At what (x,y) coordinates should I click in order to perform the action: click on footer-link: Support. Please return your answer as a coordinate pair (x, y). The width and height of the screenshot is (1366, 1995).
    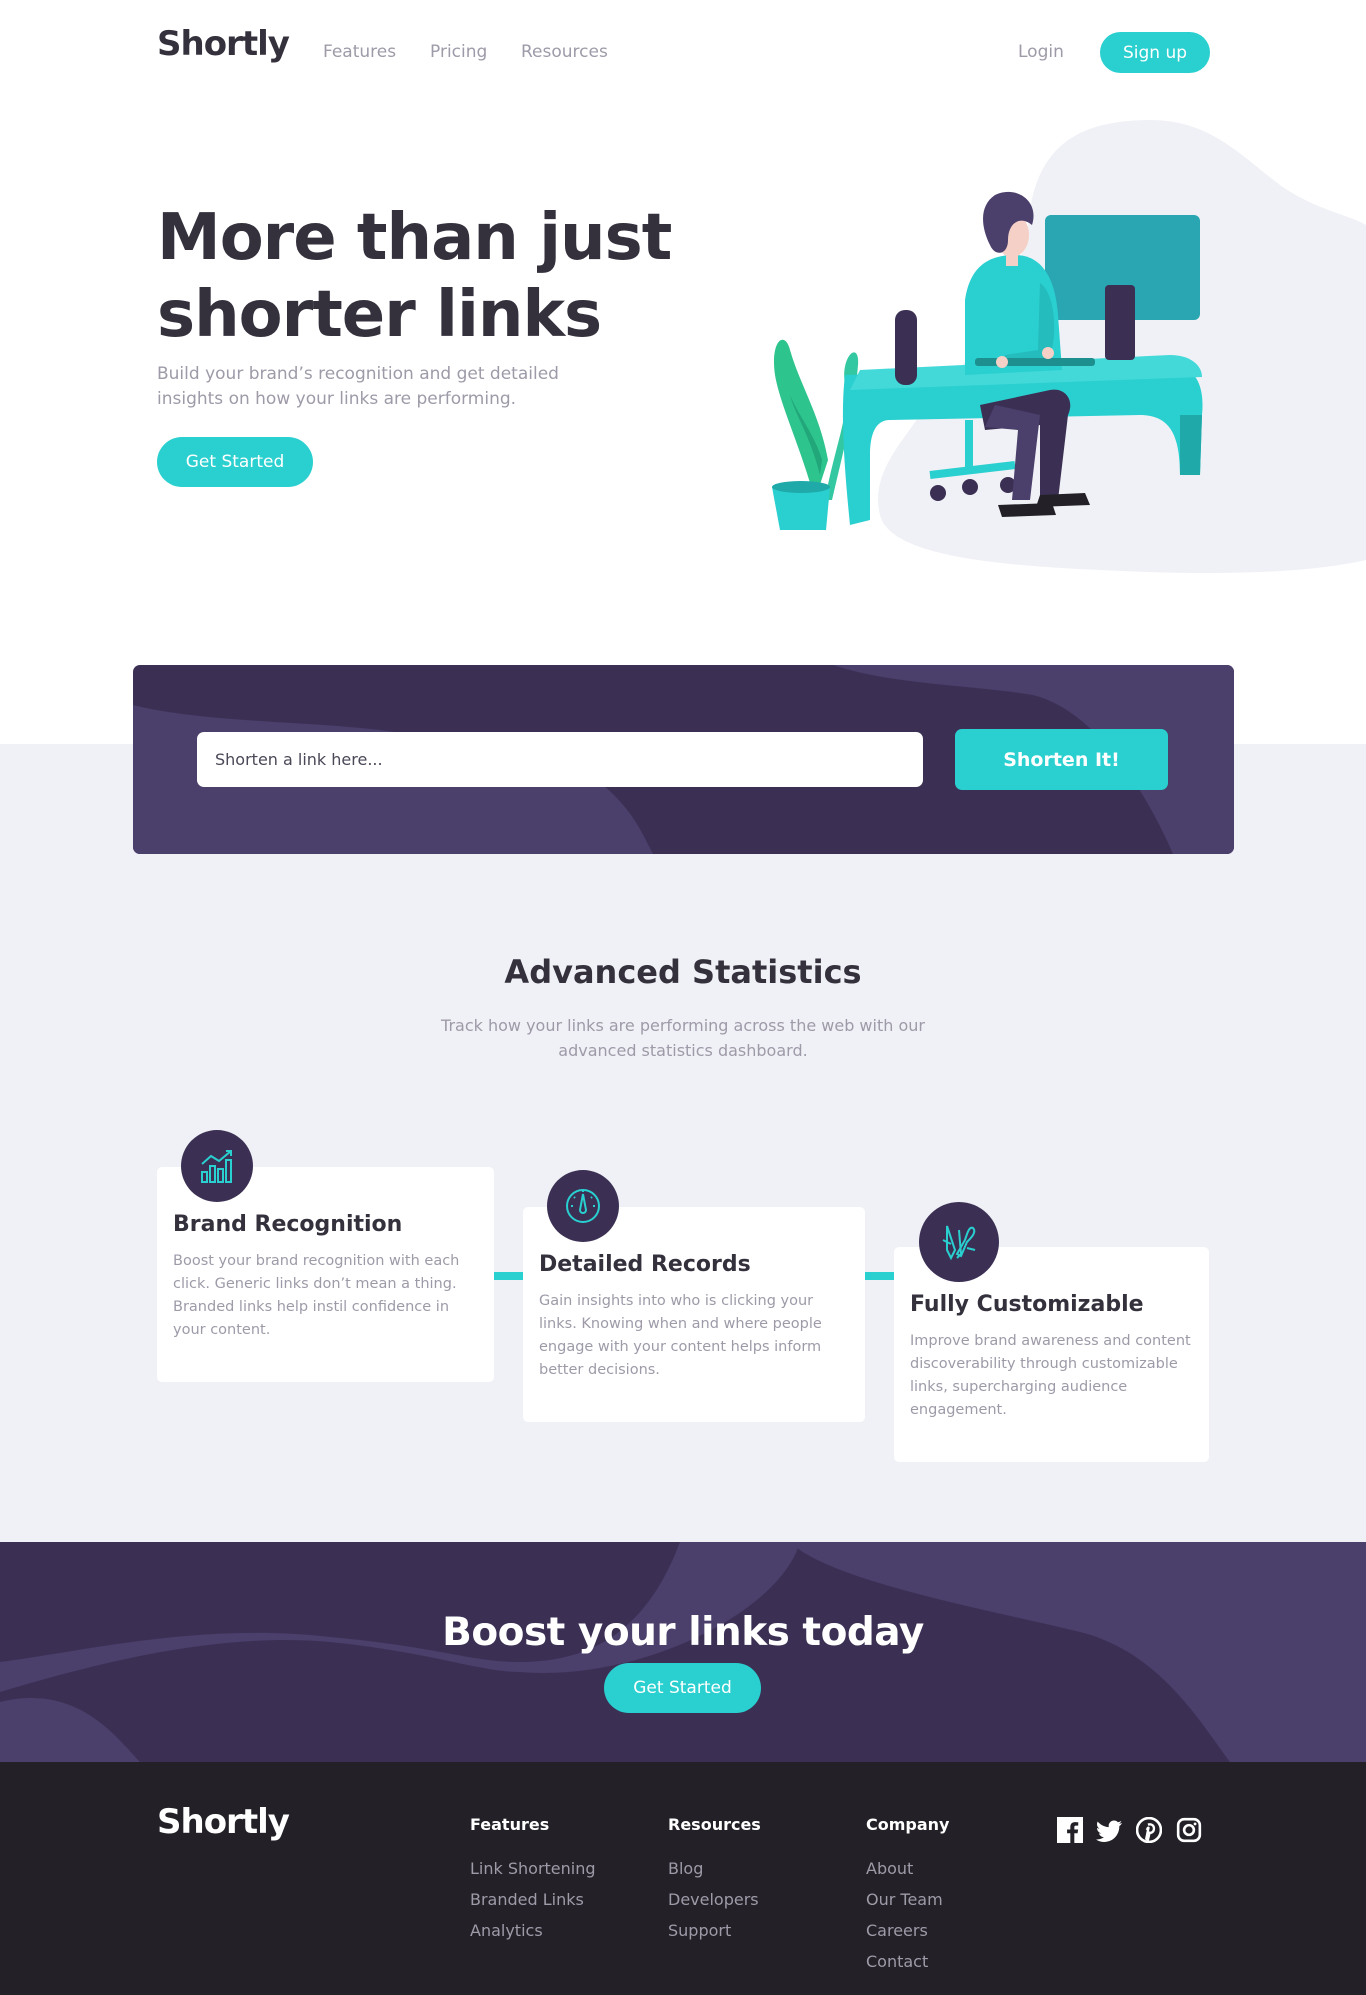
    Looking at the image, I should click on (699, 1930).